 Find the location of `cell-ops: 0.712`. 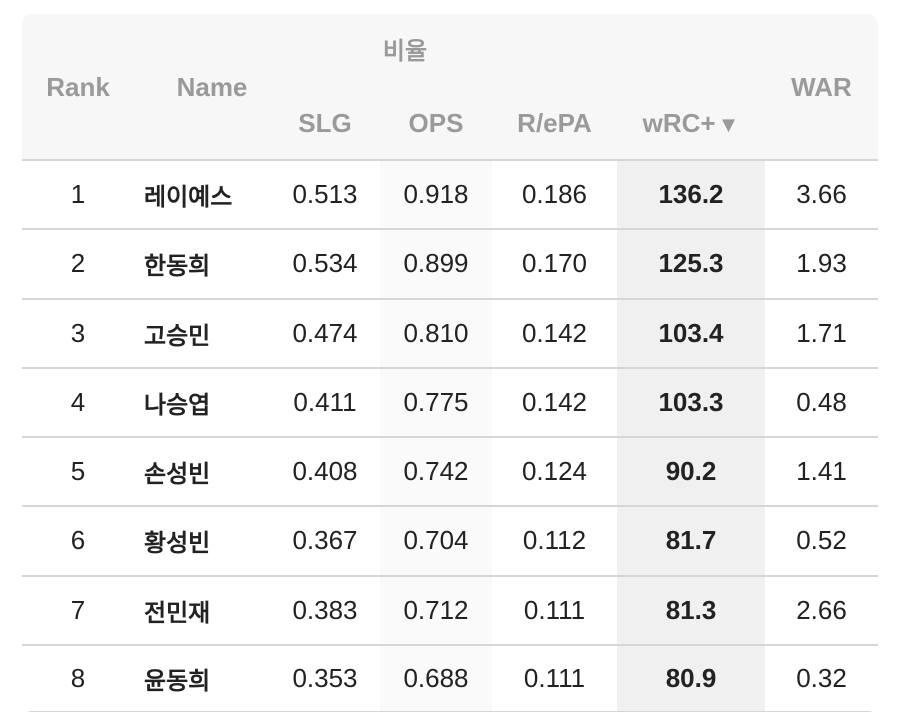

cell-ops: 0.712 is located at coordinates (436, 609).